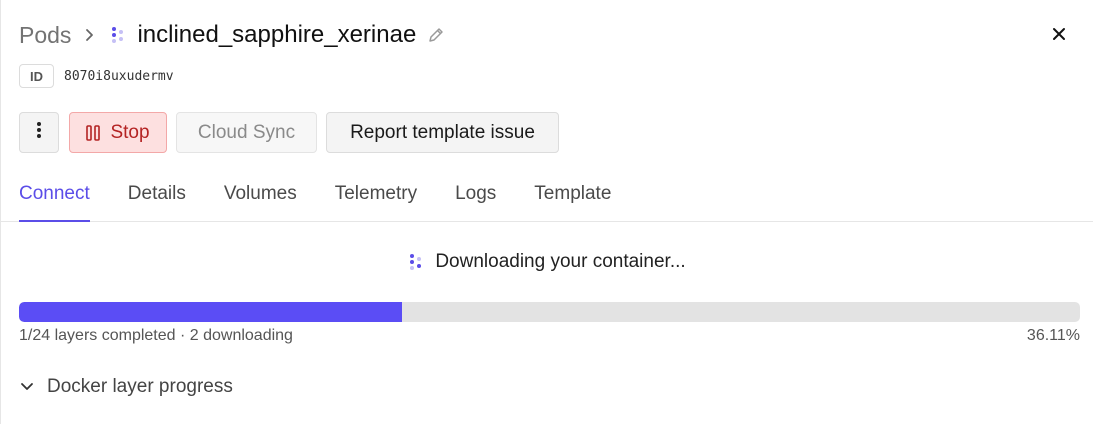  What do you see at coordinates (246, 132) in the screenshot?
I see `cloud-sync-button: Cloud Sync` at bounding box center [246, 132].